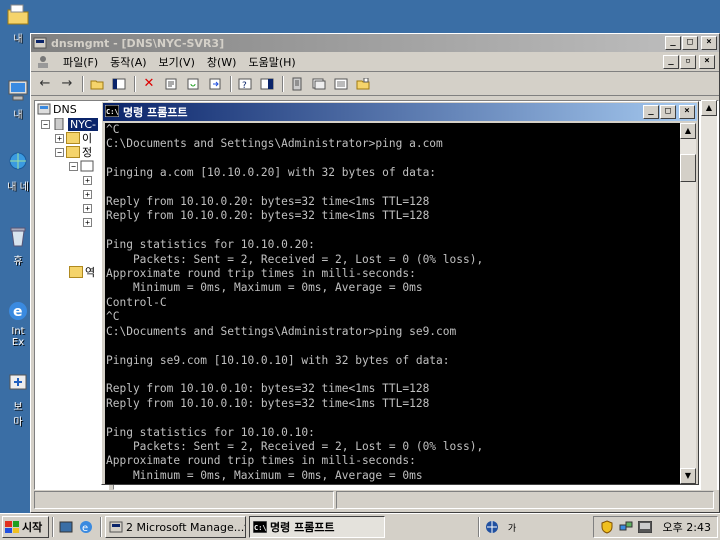 This screenshot has width=720, height=540. Describe the element at coordinates (193, 84) in the screenshot. I see `refresh-icon` at that location.